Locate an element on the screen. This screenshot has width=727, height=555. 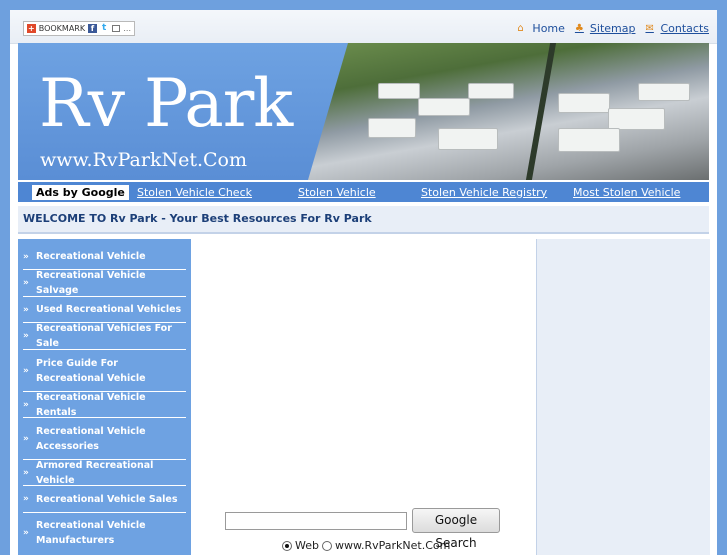
plus-icon: + is located at coordinates (31, 28).